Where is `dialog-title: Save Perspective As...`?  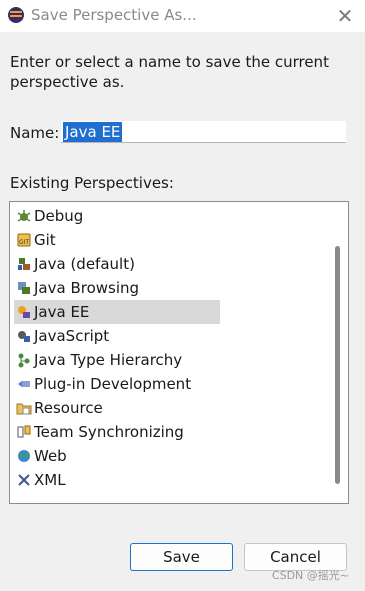 dialog-title: Save Perspective As... is located at coordinates (114, 15).